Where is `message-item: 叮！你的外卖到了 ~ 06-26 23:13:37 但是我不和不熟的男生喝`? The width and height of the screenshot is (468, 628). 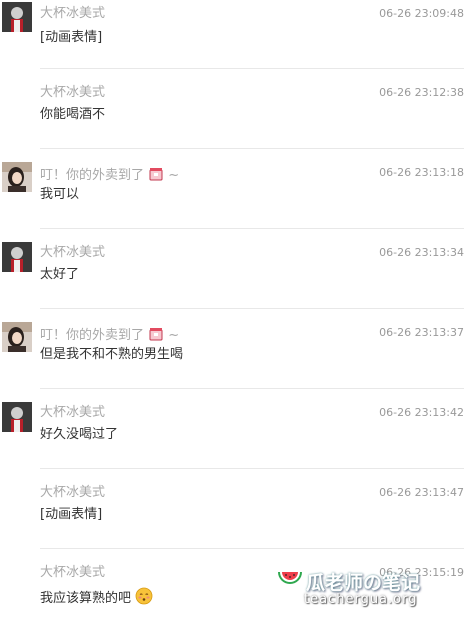 message-item: 叮！你的外卖到了 ~ 06-26 23:13:37 但是我不和不熟的男生喝 is located at coordinates (234, 348).